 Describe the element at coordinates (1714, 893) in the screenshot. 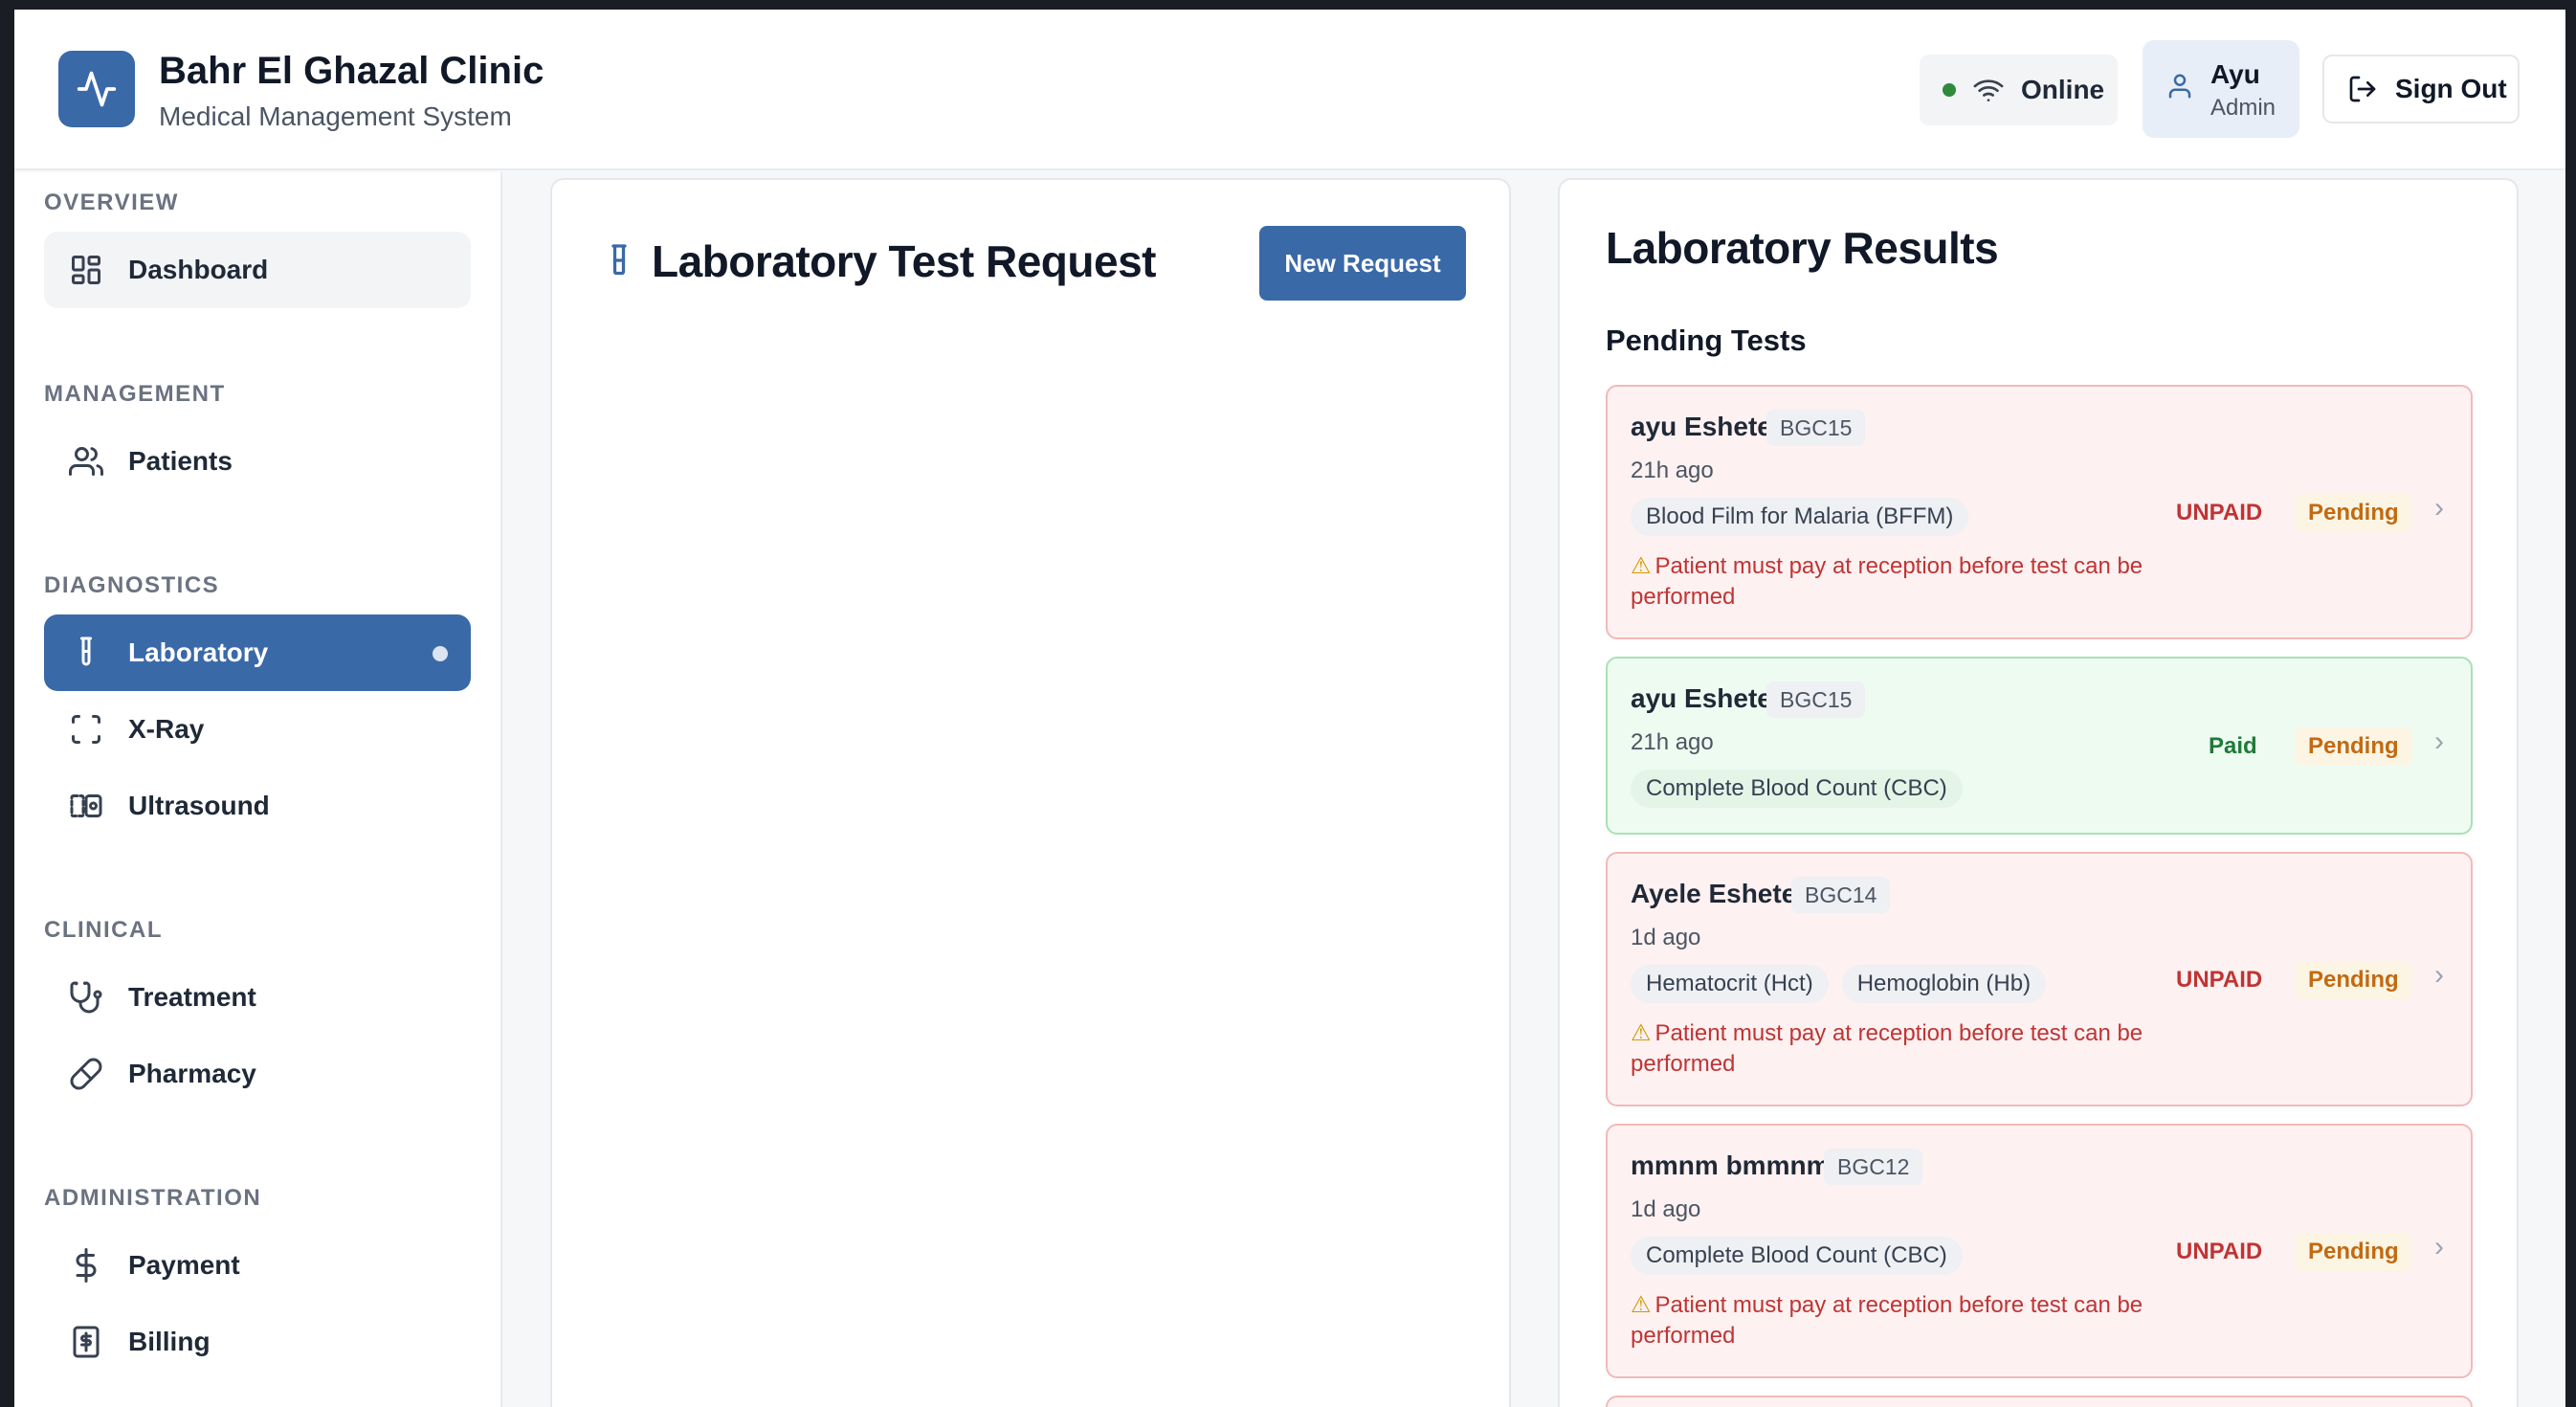

I see `patient-name: Ayele Eshete` at that location.